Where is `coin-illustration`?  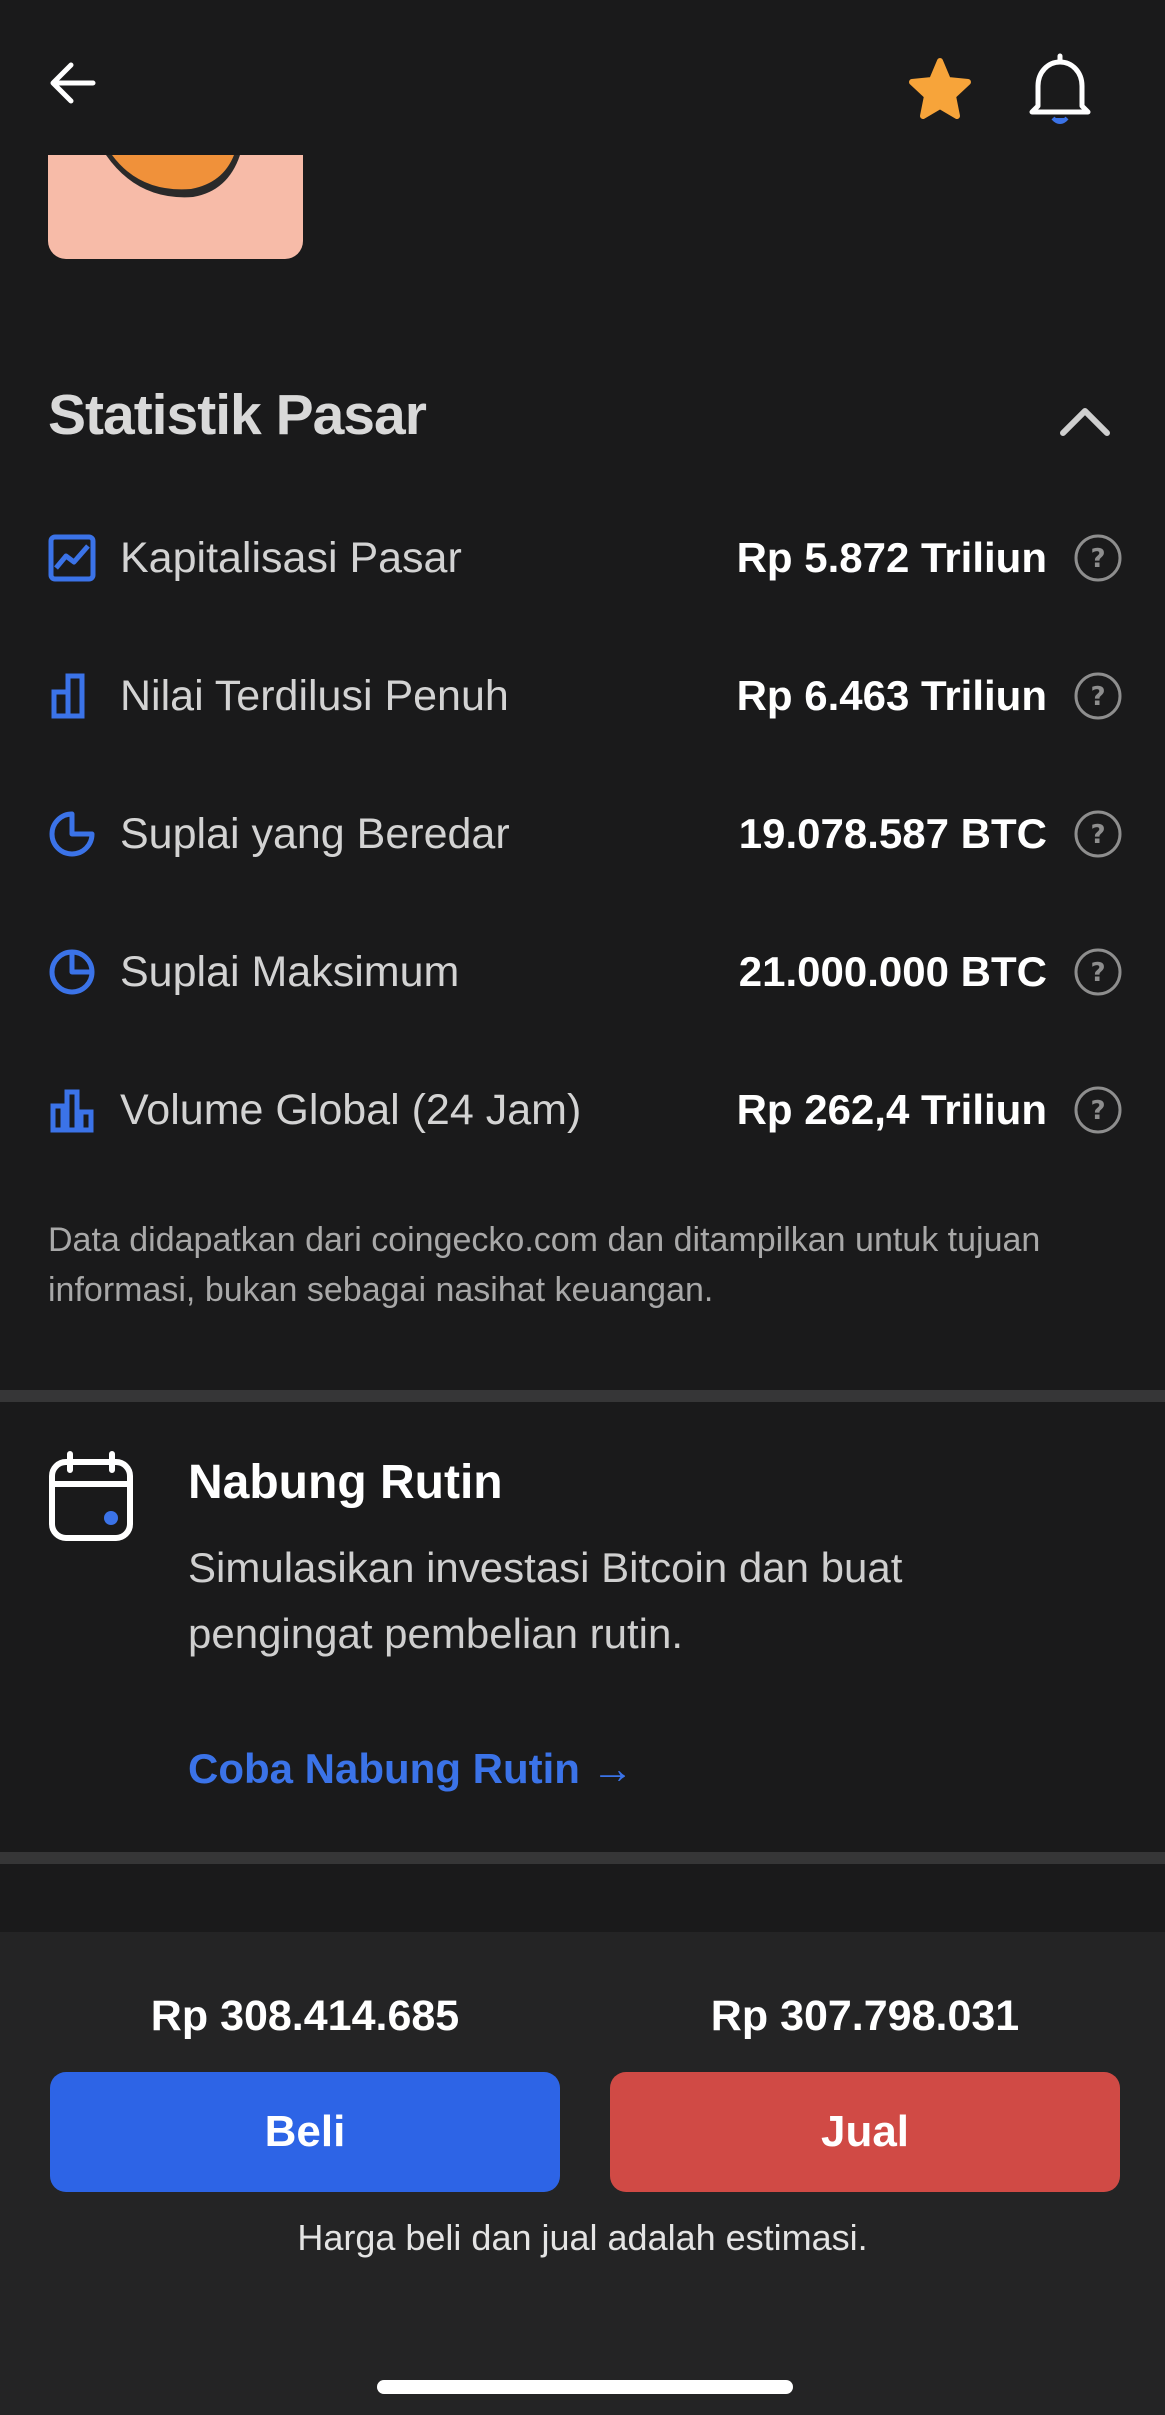
coin-illustration is located at coordinates (175, 207).